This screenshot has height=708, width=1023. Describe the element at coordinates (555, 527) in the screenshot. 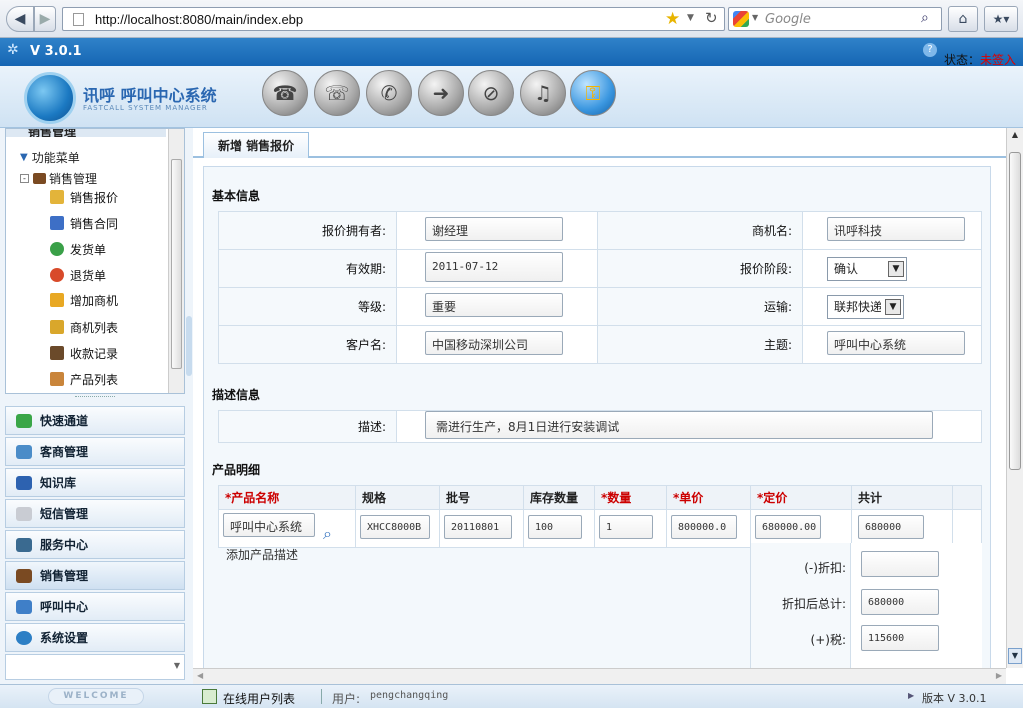

I see `stock-field: 100` at that location.